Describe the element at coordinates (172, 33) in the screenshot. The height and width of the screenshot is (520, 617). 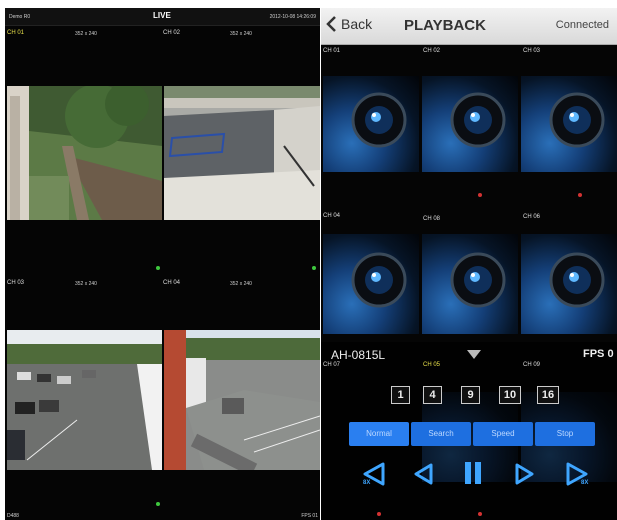
I see `tile-2-channel: CH 02` at that location.